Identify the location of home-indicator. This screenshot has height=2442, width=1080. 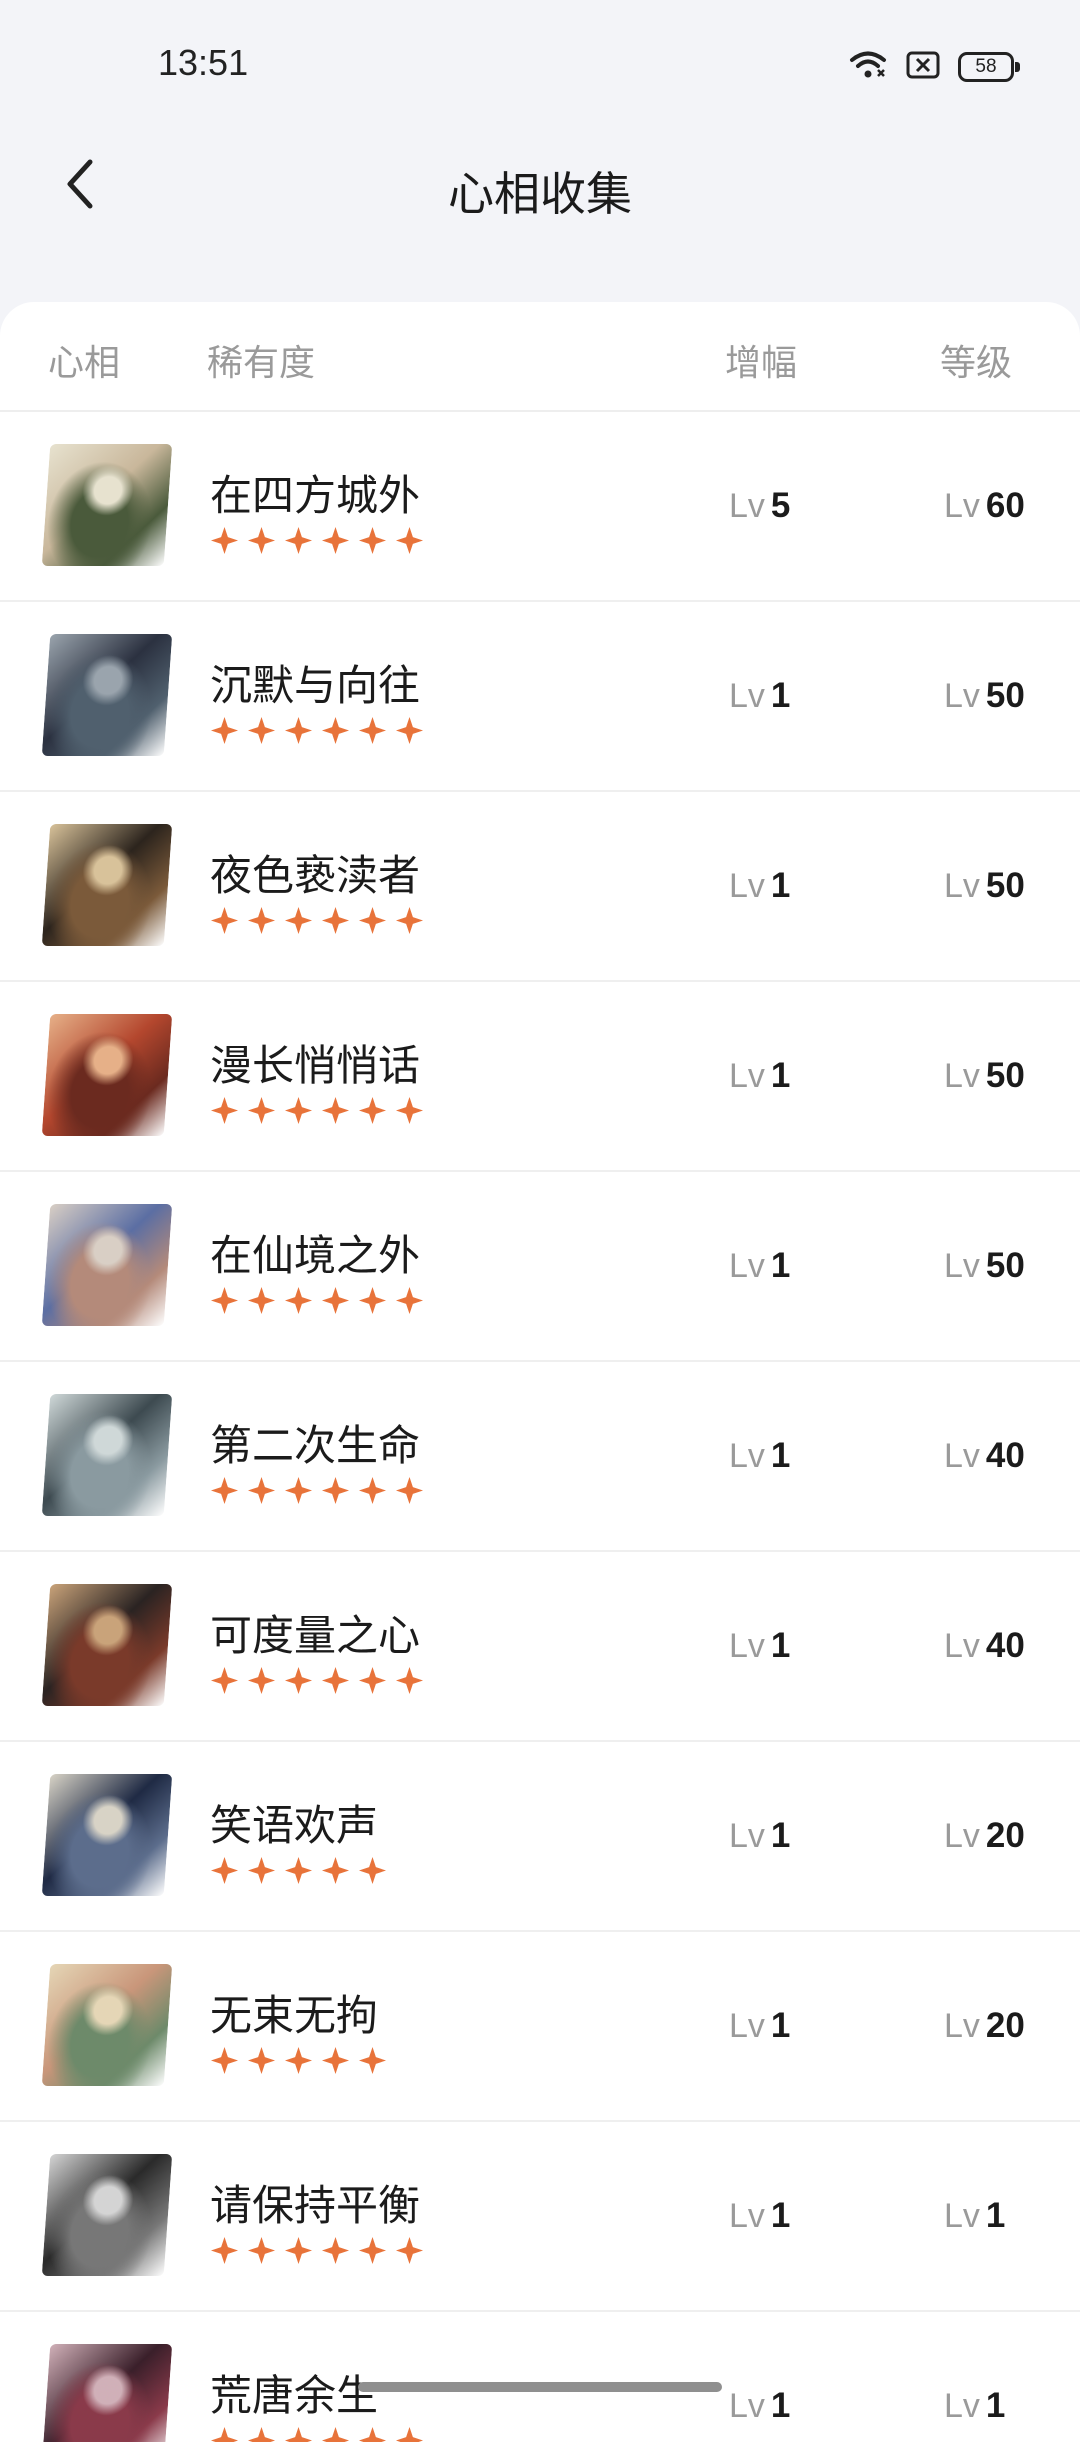
(540, 2387).